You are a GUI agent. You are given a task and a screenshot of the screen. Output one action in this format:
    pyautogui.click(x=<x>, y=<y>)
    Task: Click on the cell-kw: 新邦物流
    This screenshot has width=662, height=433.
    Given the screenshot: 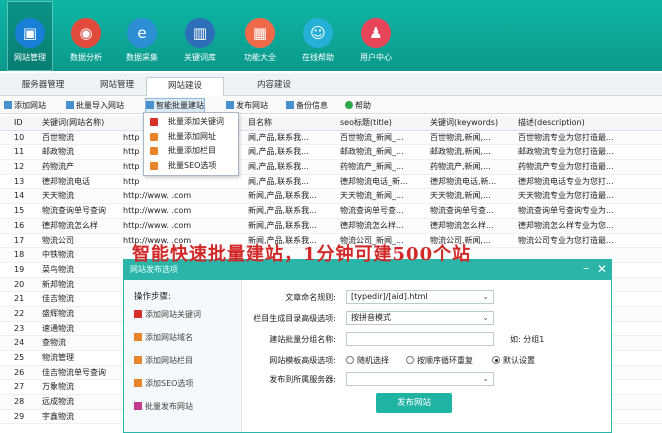 What is the action you would take?
    pyautogui.click(x=58, y=284)
    